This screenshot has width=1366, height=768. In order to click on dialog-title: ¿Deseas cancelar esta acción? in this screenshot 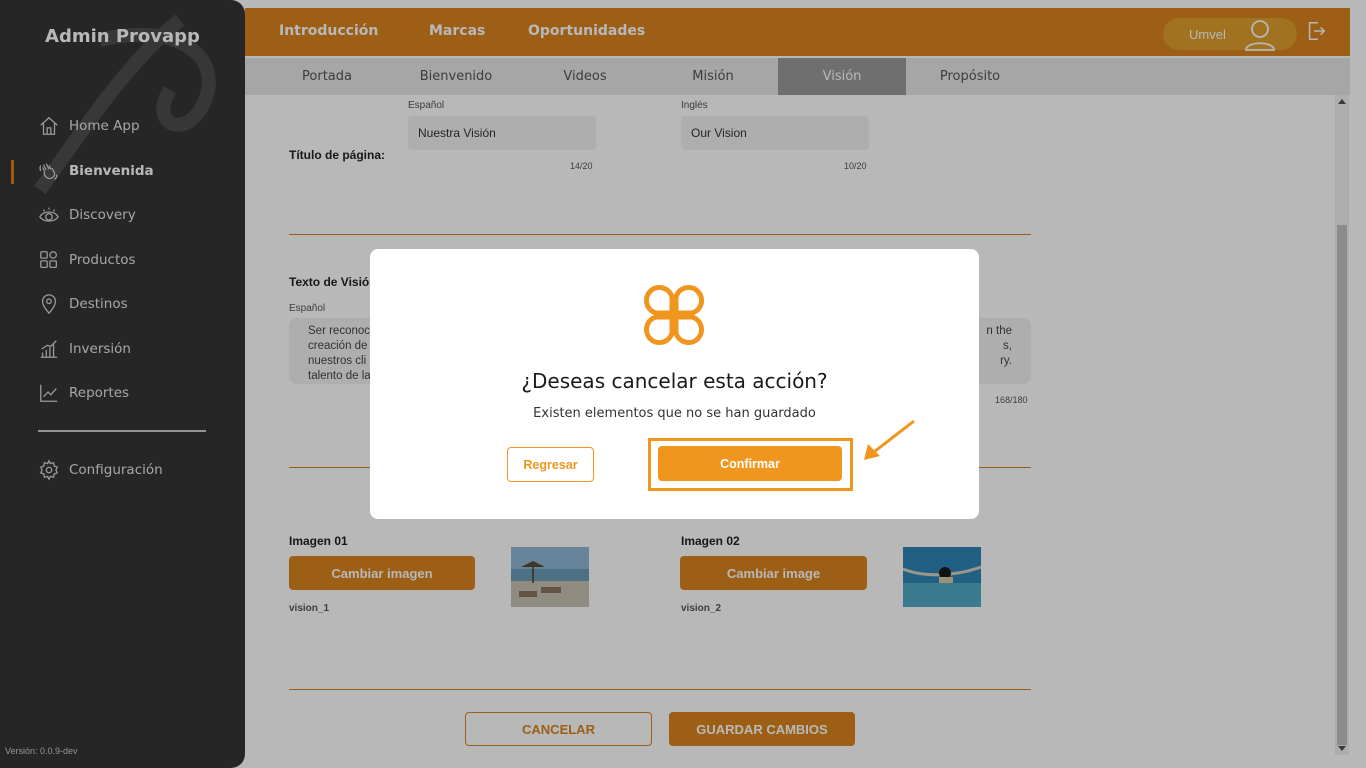, I will do `click(674, 381)`.